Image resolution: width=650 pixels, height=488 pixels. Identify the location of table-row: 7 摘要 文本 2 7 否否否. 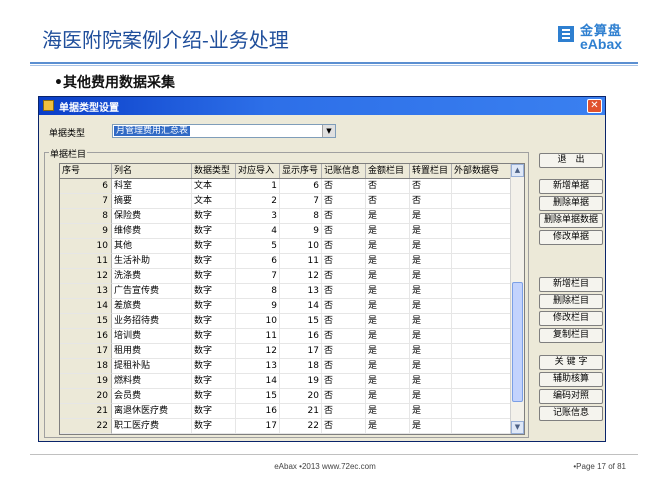
(286, 201).